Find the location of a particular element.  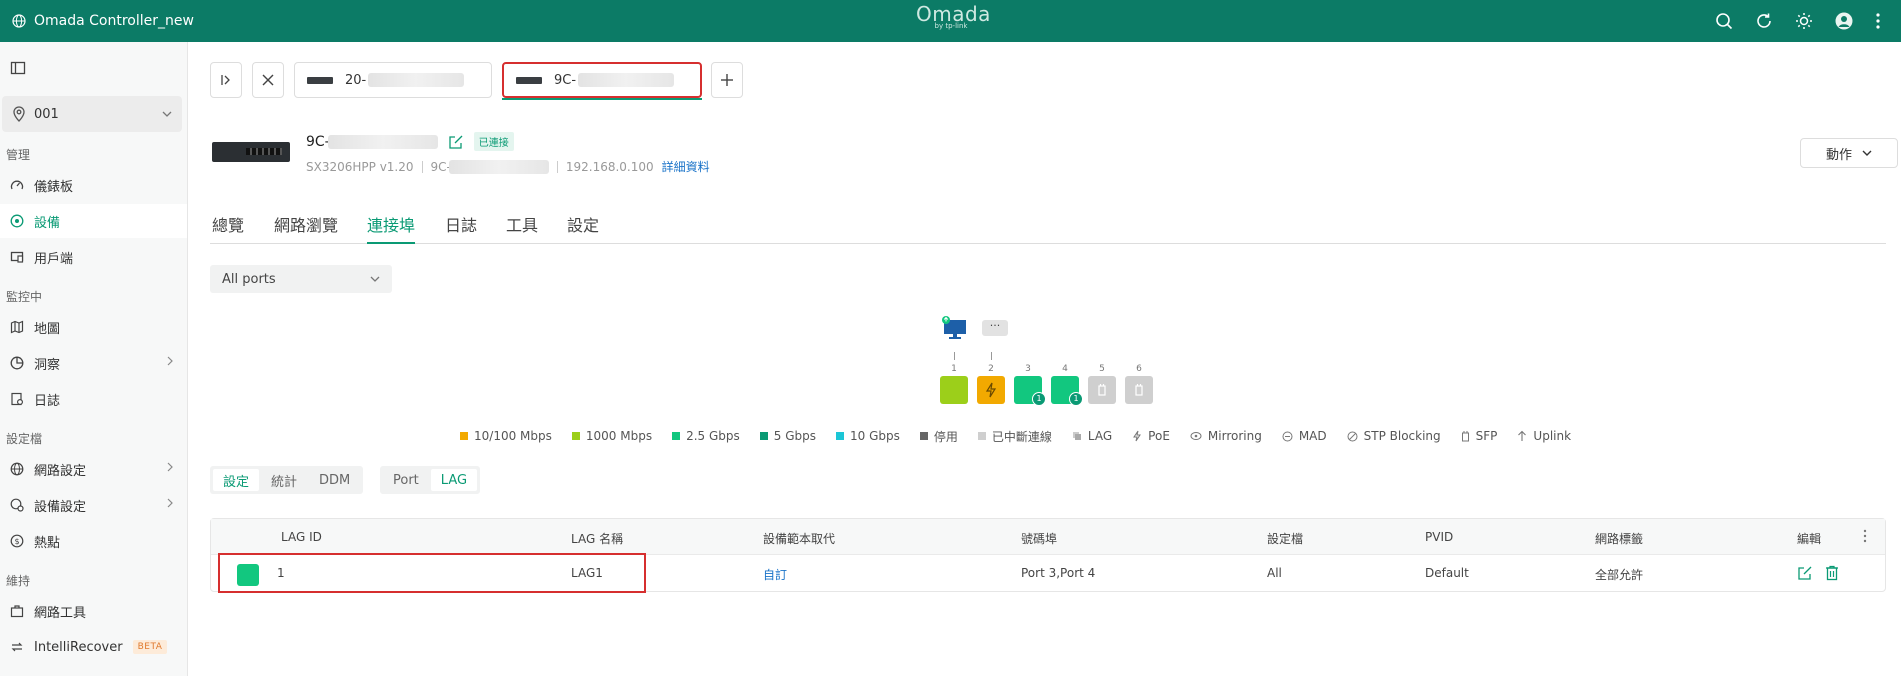

port-4: 1 is located at coordinates (1067, 391).